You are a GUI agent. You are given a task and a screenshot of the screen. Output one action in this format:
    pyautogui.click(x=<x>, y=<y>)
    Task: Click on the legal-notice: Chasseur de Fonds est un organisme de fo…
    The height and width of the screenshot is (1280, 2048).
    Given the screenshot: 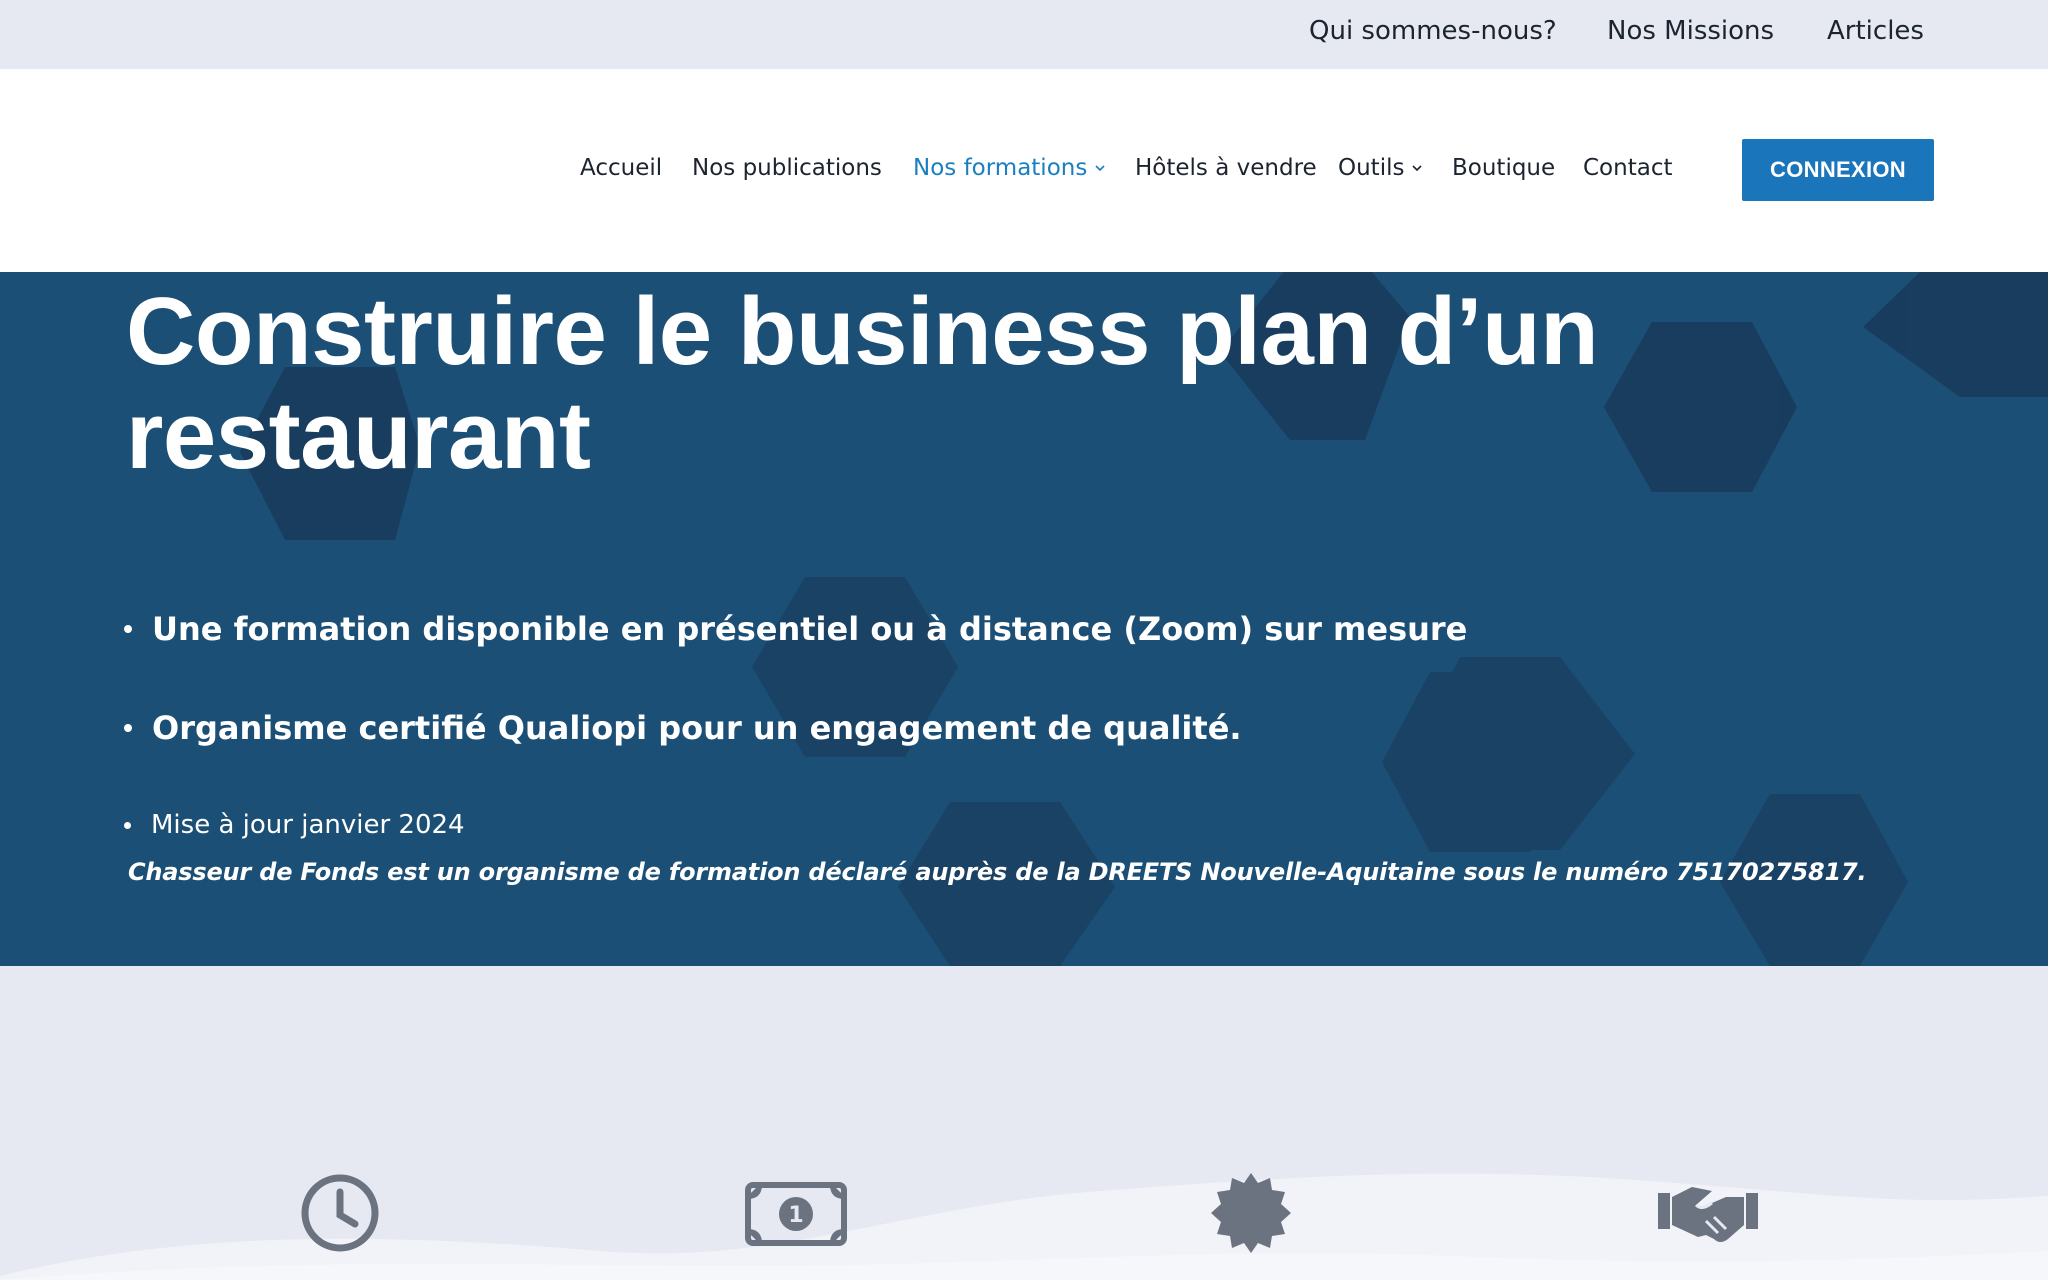 What is the action you would take?
    pyautogui.click(x=997, y=872)
    